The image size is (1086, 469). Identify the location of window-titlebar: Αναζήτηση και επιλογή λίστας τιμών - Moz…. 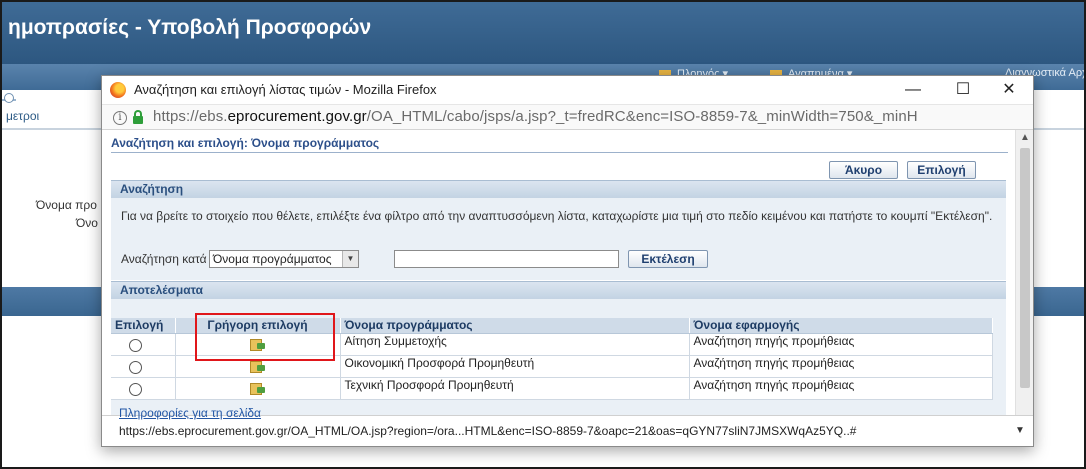
(567, 90).